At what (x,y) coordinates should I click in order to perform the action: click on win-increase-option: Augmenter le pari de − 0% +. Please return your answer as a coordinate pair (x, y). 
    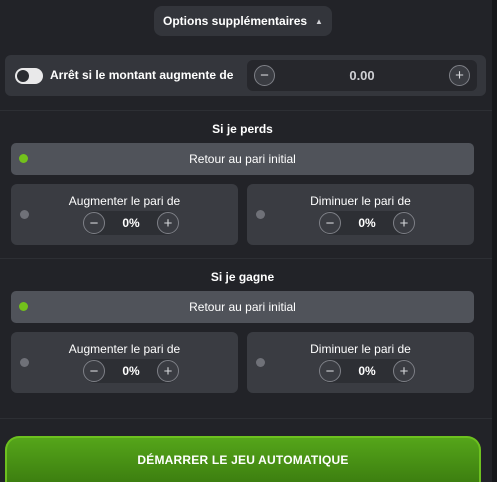
    Looking at the image, I should click on (124, 362).